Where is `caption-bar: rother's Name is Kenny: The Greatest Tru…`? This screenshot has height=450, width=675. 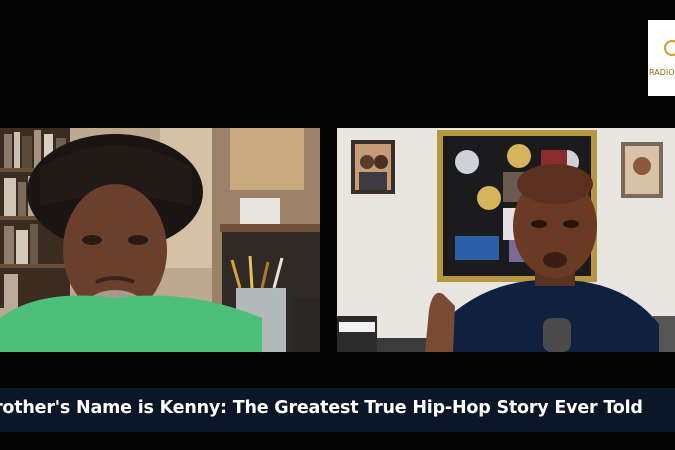 caption-bar: rother's Name is Kenny: The Greatest Tru… is located at coordinates (337, 410).